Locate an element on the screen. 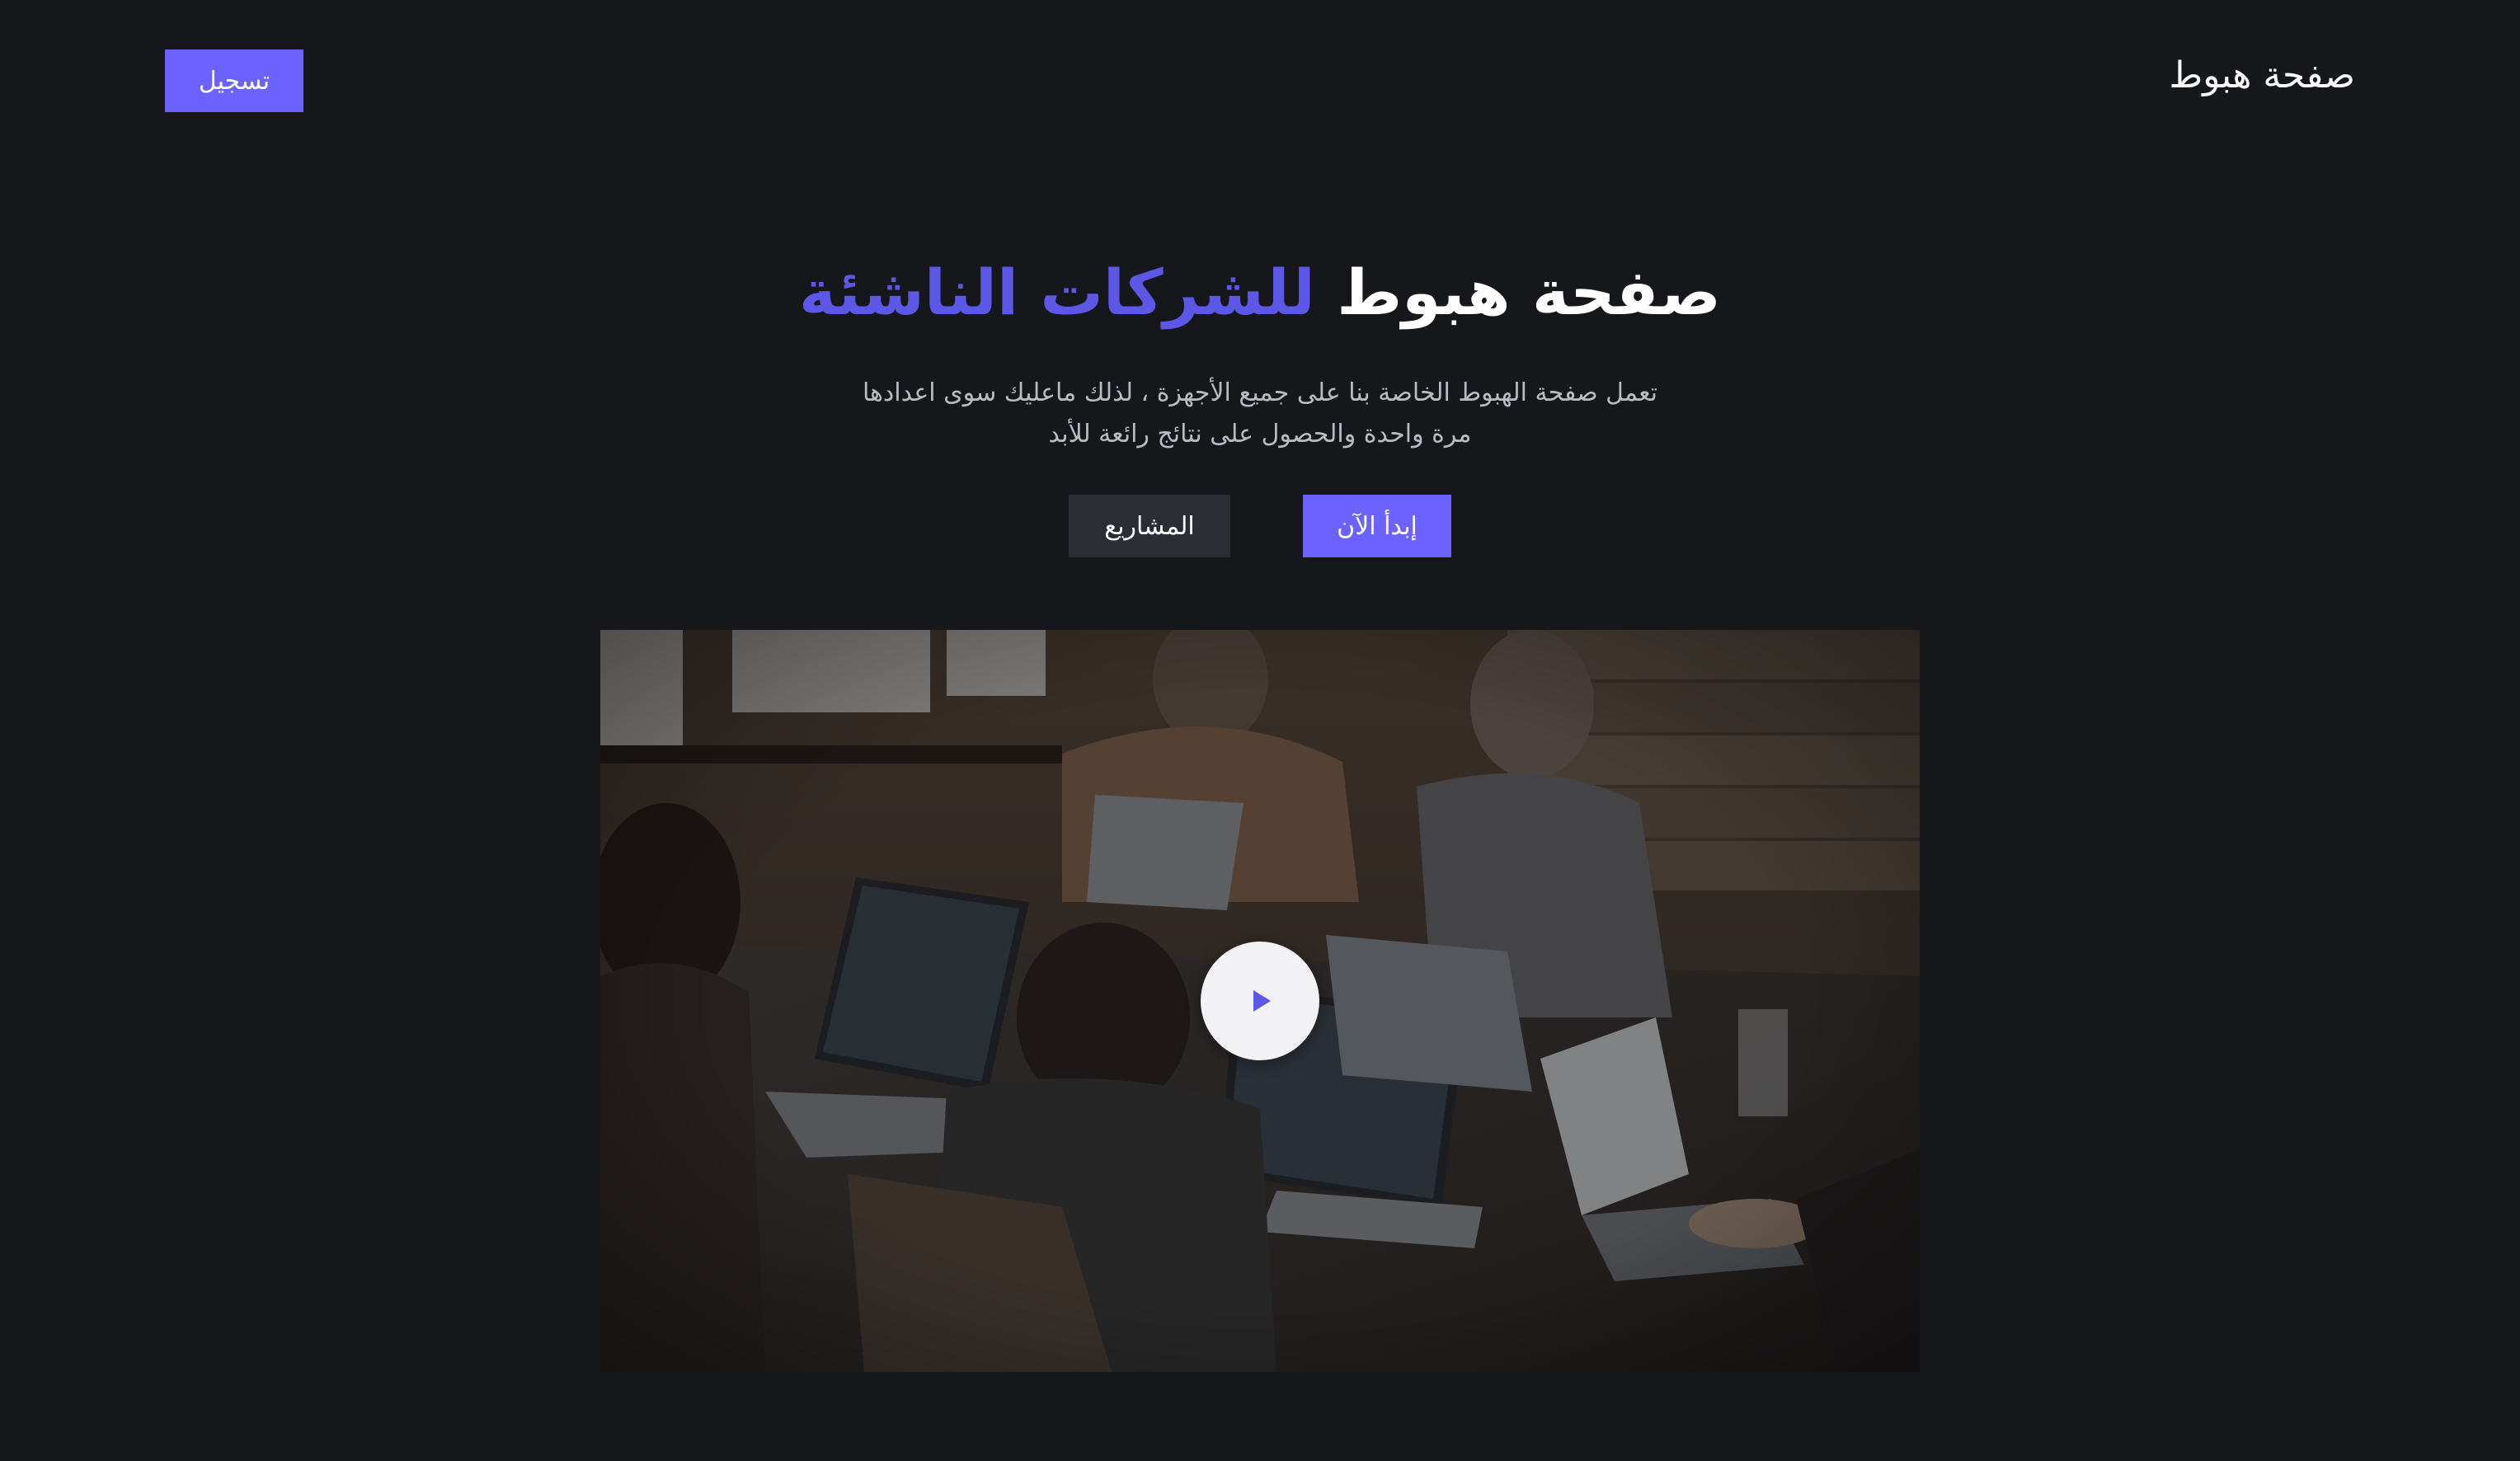 This screenshot has height=1461, width=2520. signup-button: تسجيل is located at coordinates (234, 80).